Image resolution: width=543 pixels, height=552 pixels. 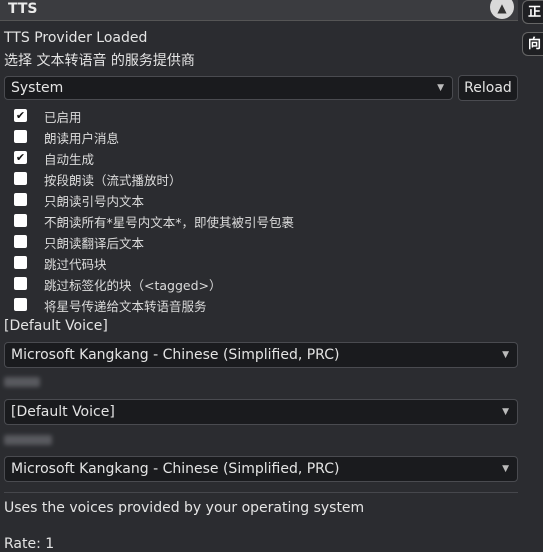 What do you see at coordinates (56, 326) in the screenshot?
I see `default-voice-label: [Default Voice]` at bounding box center [56, 326].